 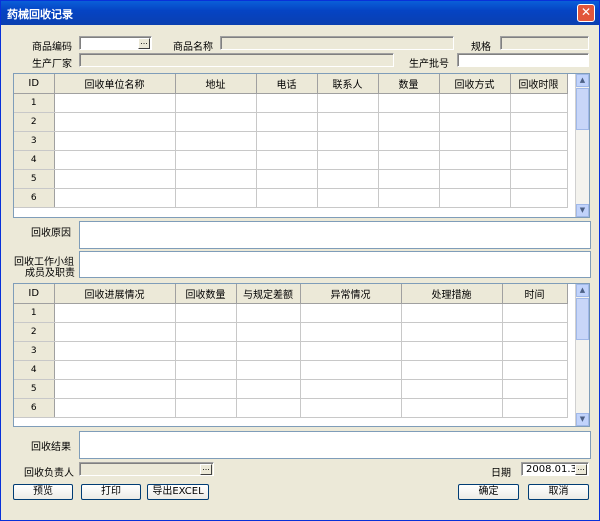 I want to click on col-header-quantity: 数量, so click(x=409, y=84).